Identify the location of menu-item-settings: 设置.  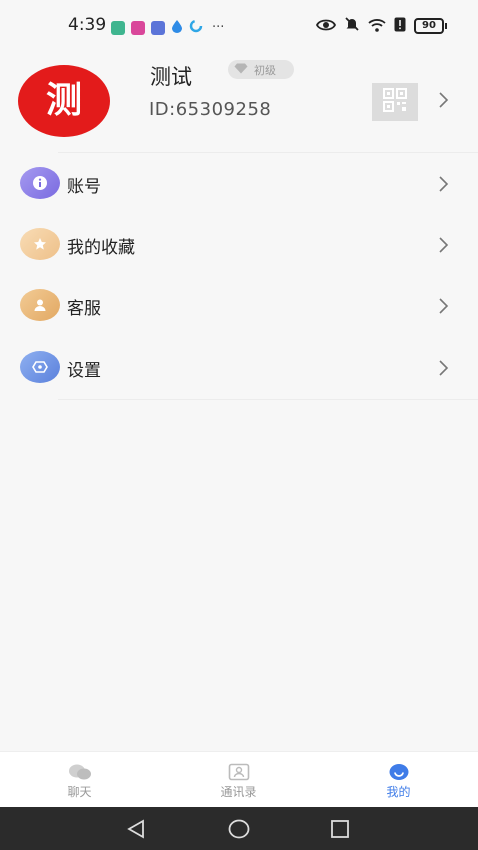
(239, 369).